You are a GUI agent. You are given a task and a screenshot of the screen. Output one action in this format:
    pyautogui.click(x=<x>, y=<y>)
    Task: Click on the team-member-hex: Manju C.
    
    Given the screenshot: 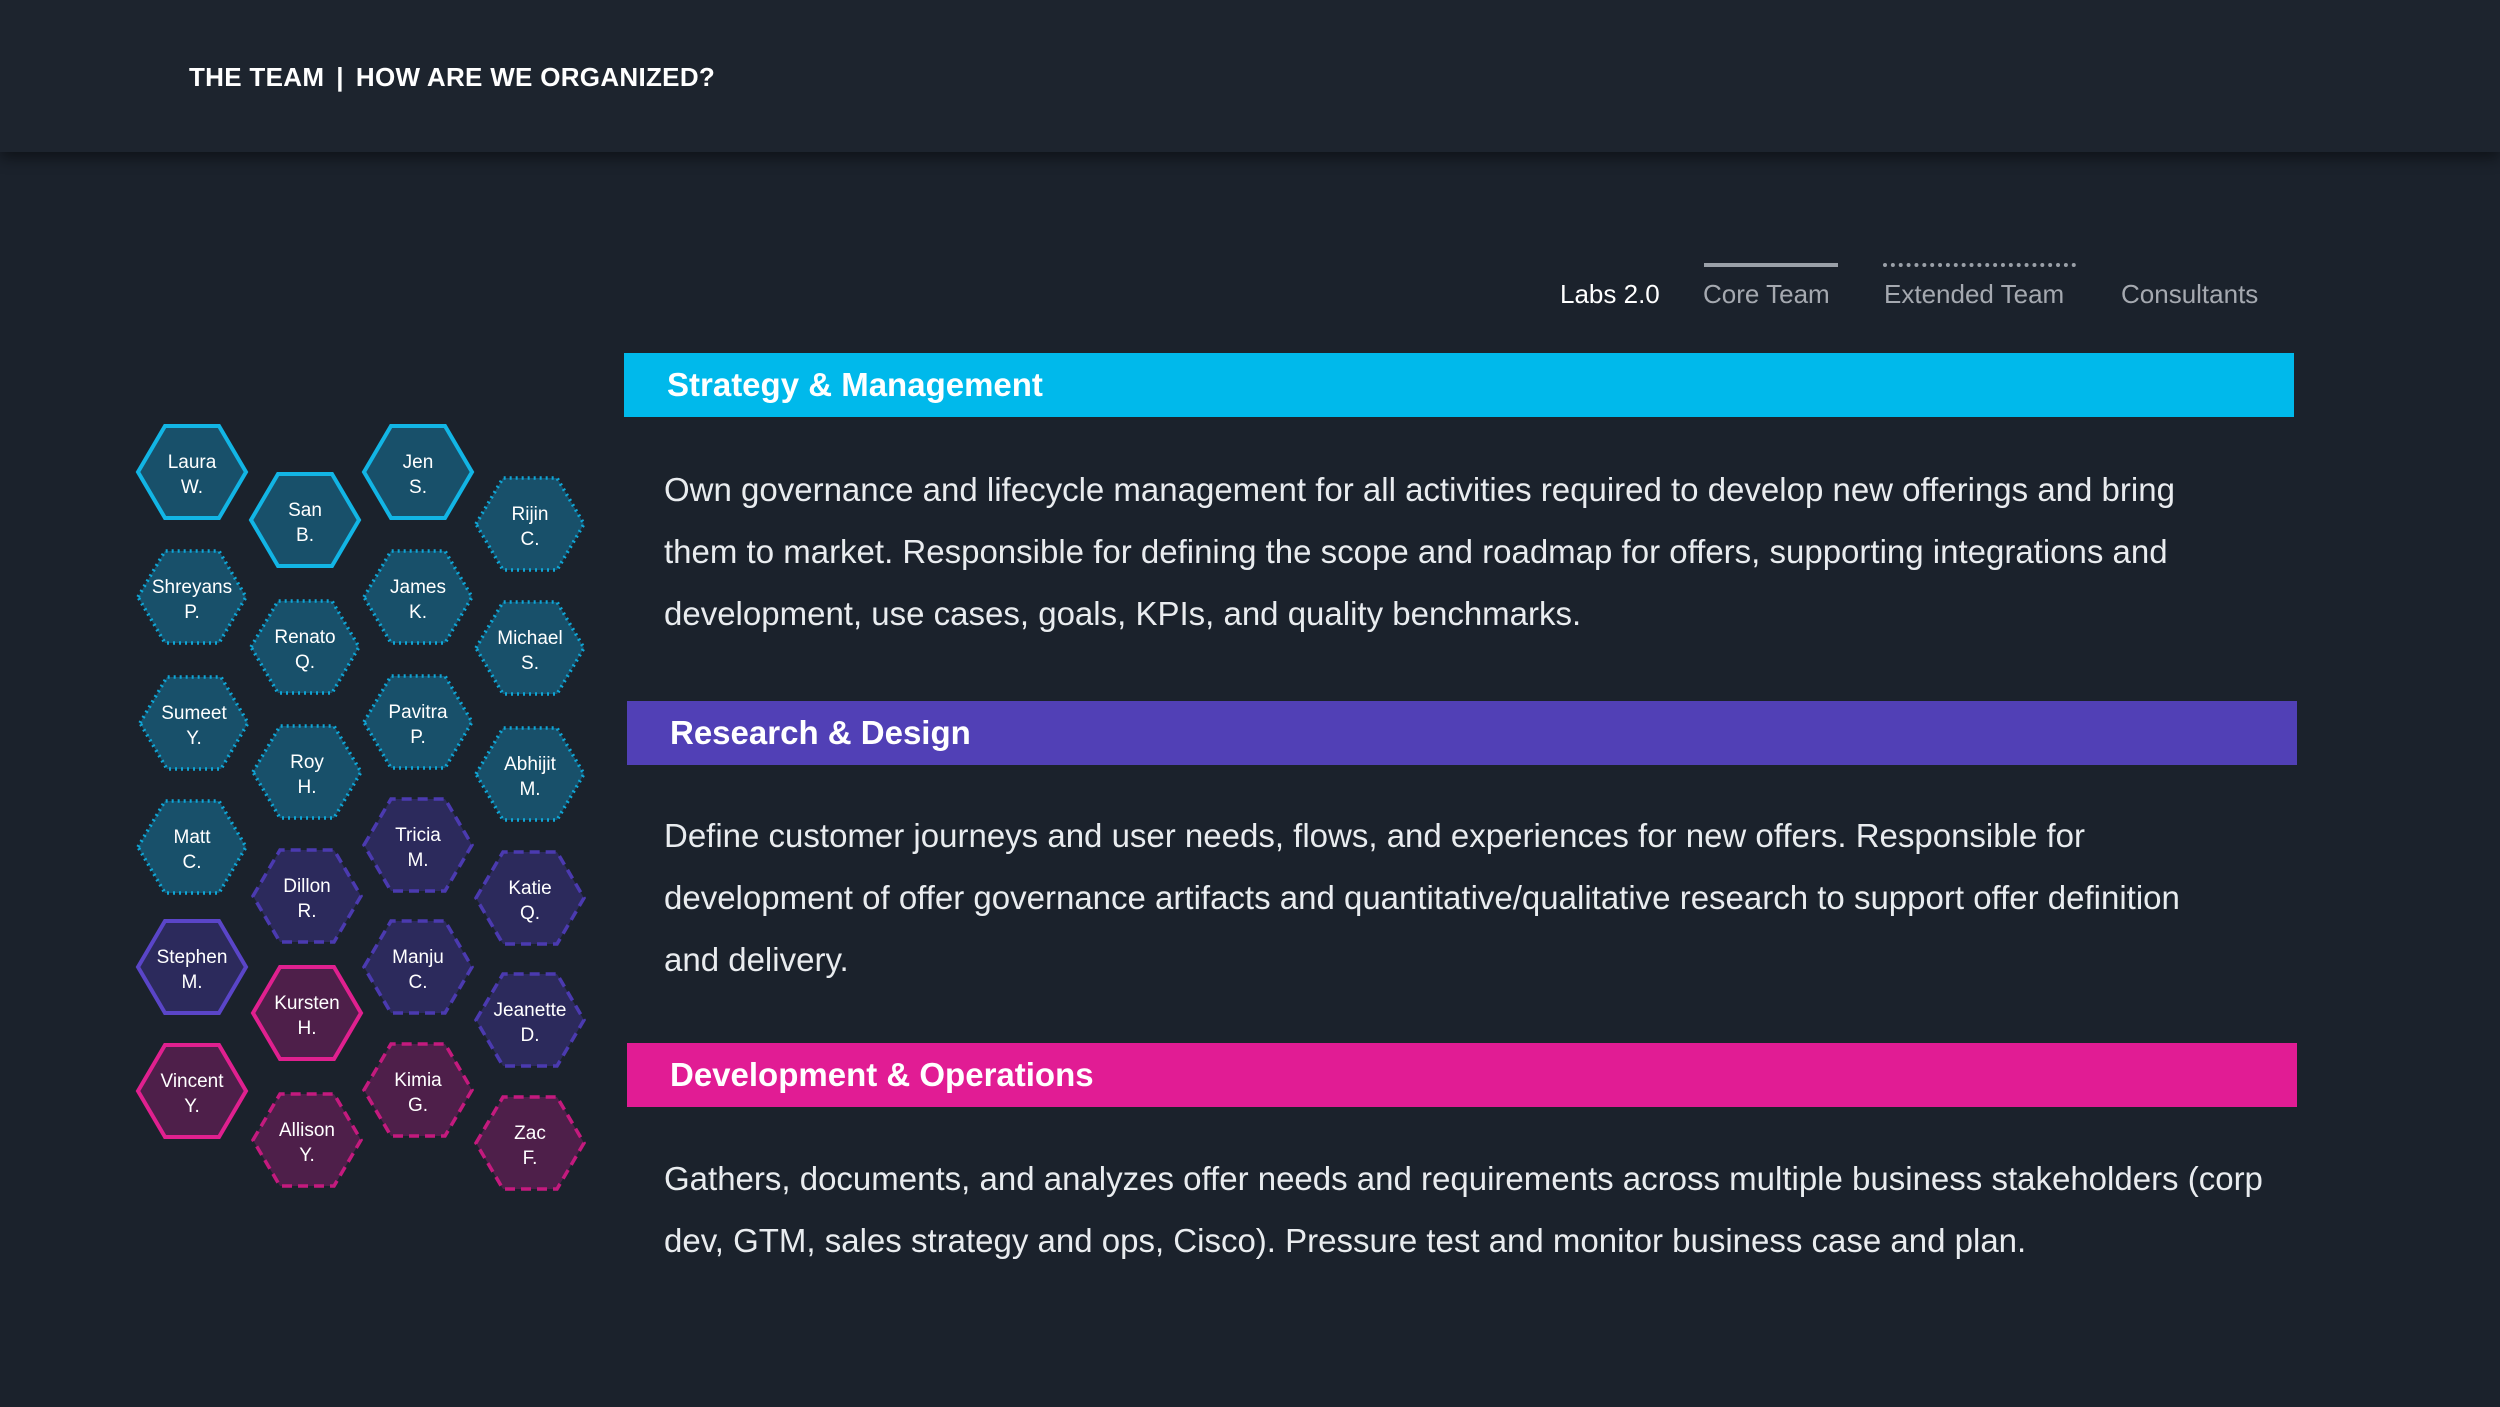 What is the action you would take?
    pyautogui.click(x=418, y=967)
    